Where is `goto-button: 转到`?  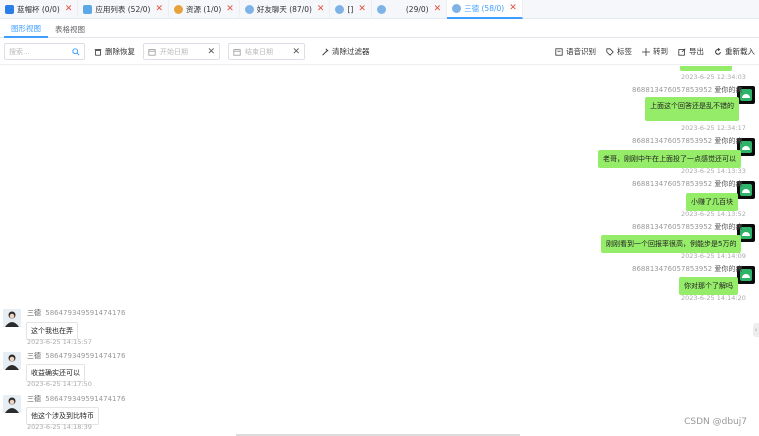
goto-button: 转到 is located at coordinates (655, 51).